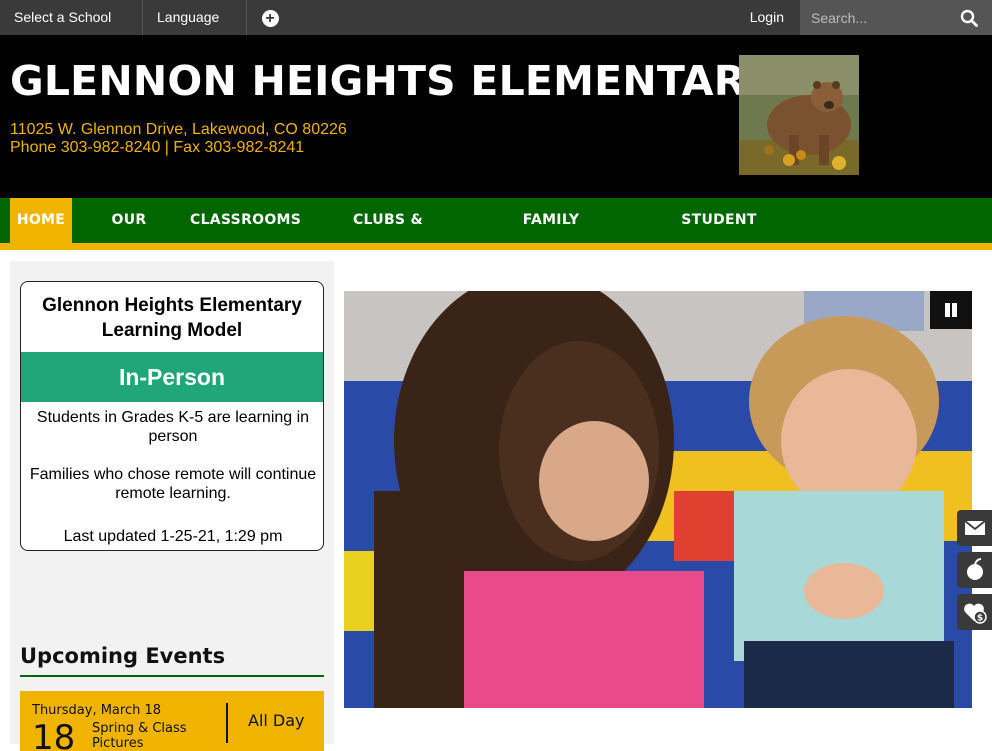 The width and height of the screenshot is (992, 751). What do you see at coordinates (388, 235) in the screenshot?
I see `nav-item-clubs-programs: CLUBS & PROGRAMS` at bounding box center [388, 235].